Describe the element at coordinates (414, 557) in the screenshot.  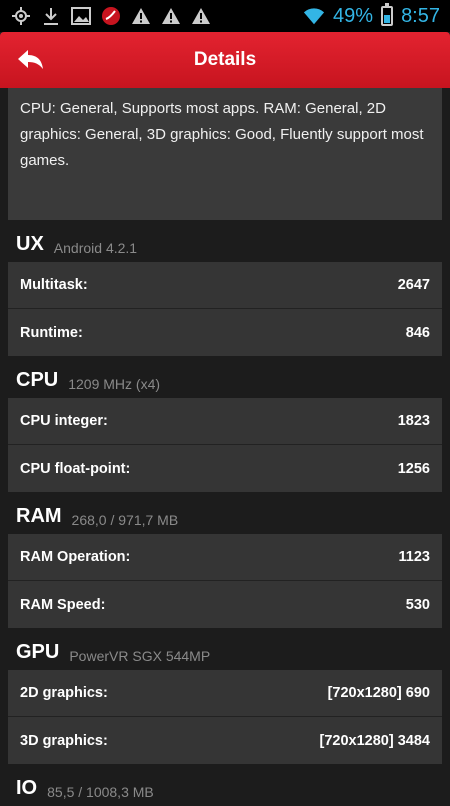
I see `score-value: 1123` at that location.